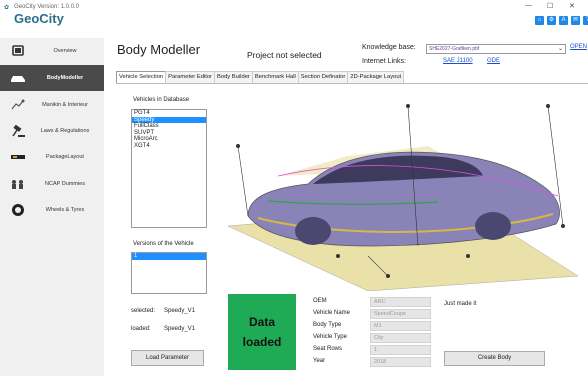 This screenshot has width=588, height=376. I want to click on sidebar-item-label: NCAP Dummies, so click(65, 184).